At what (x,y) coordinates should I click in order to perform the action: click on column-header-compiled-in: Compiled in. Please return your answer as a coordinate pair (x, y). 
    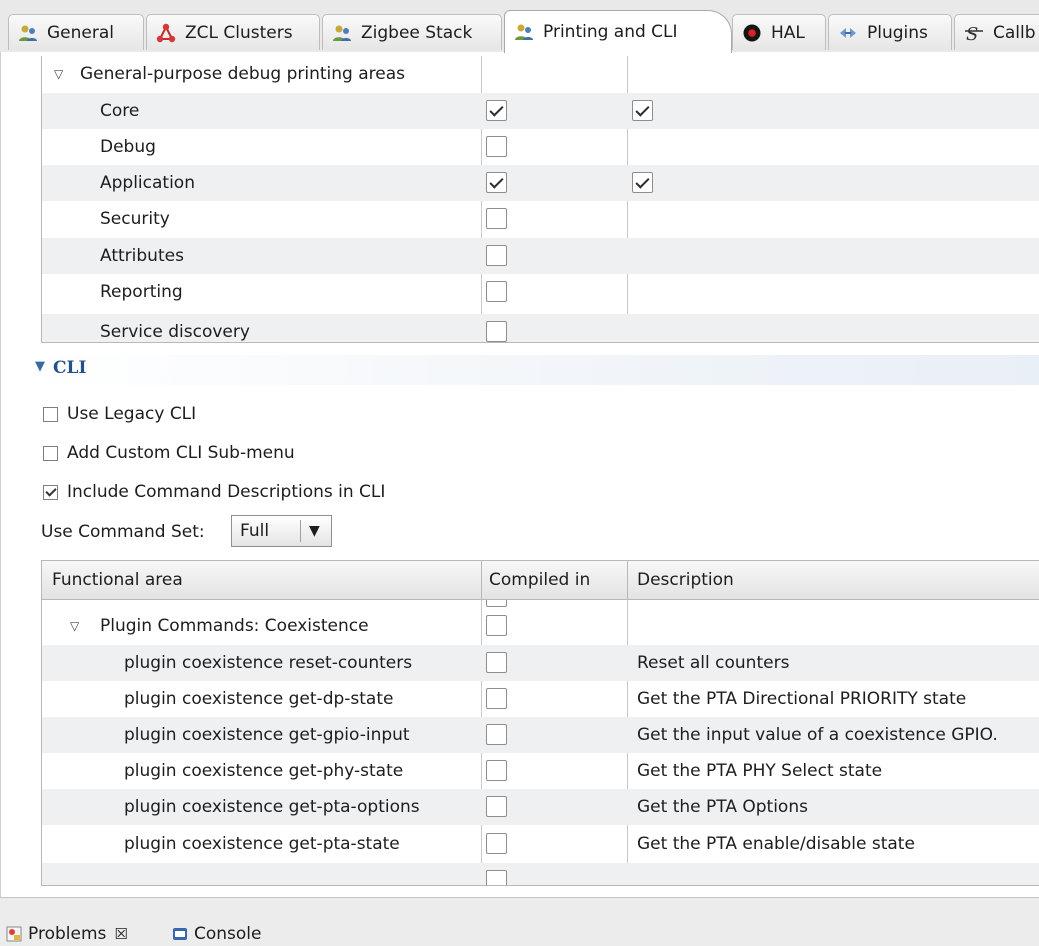
    Looking at the image, I should click on (539, 580).